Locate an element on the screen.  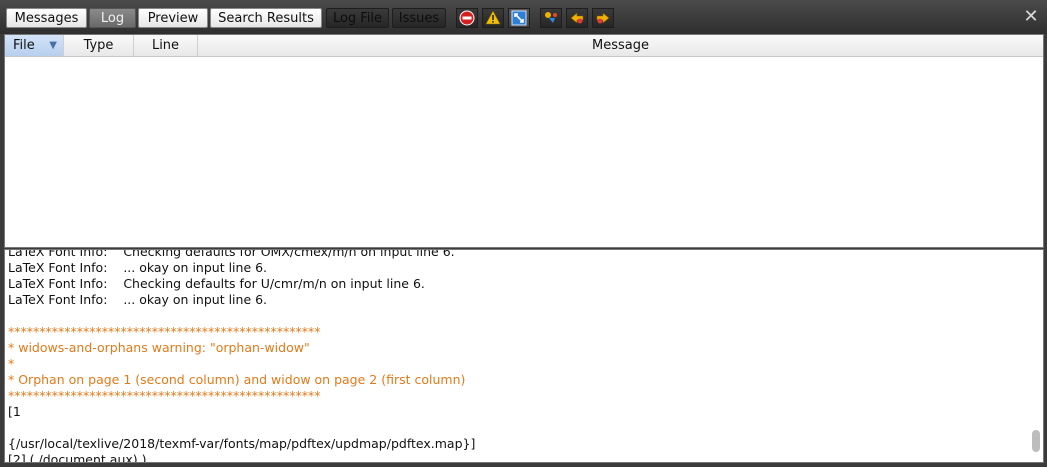
table-header: File ▼ Type Line Message is located at coordinates (524, 46).